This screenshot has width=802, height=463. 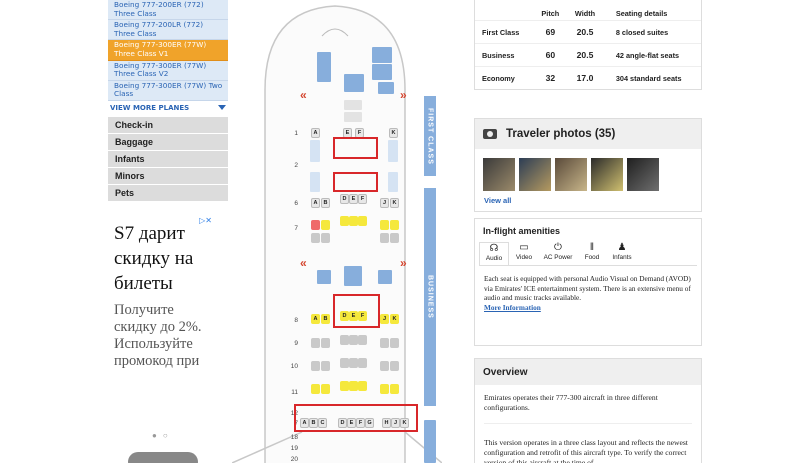 I want to click on class-pitch: 60, so click(x=550, y=55).